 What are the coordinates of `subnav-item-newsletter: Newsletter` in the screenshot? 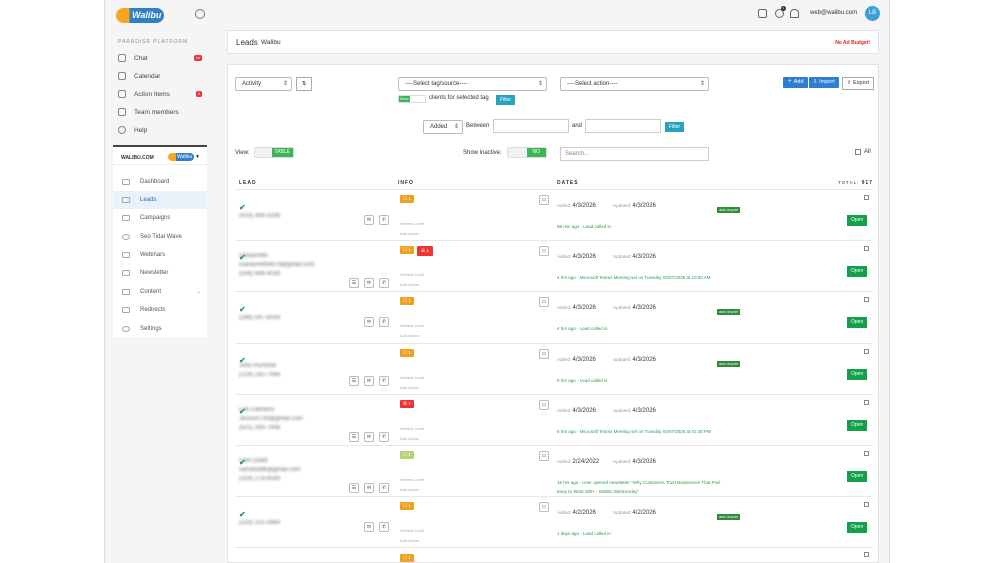 It's located at (160, 273).